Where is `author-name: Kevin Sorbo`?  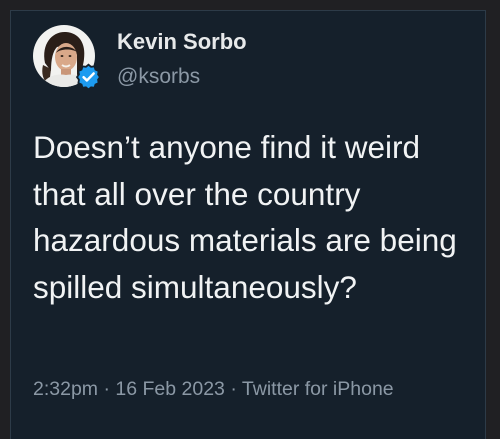
author-name: Kevin Sorbo is located at coordinates (182, 42).